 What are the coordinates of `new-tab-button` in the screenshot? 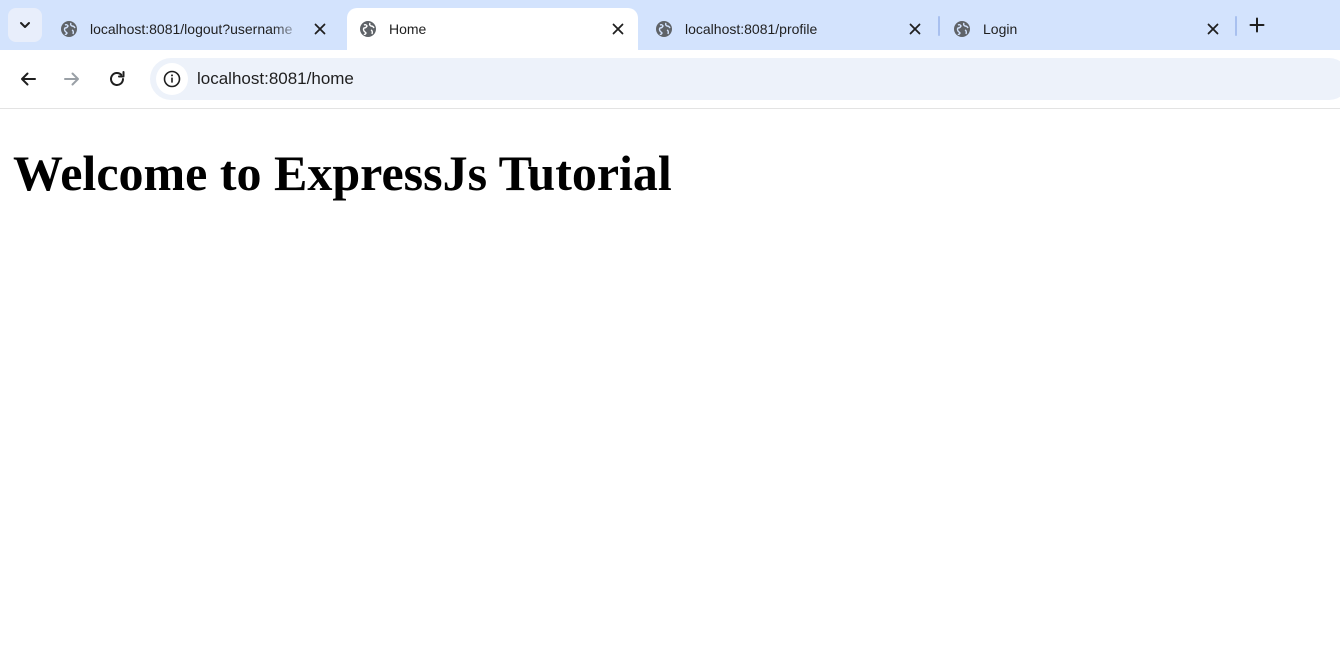 It's located at (1257, 25).